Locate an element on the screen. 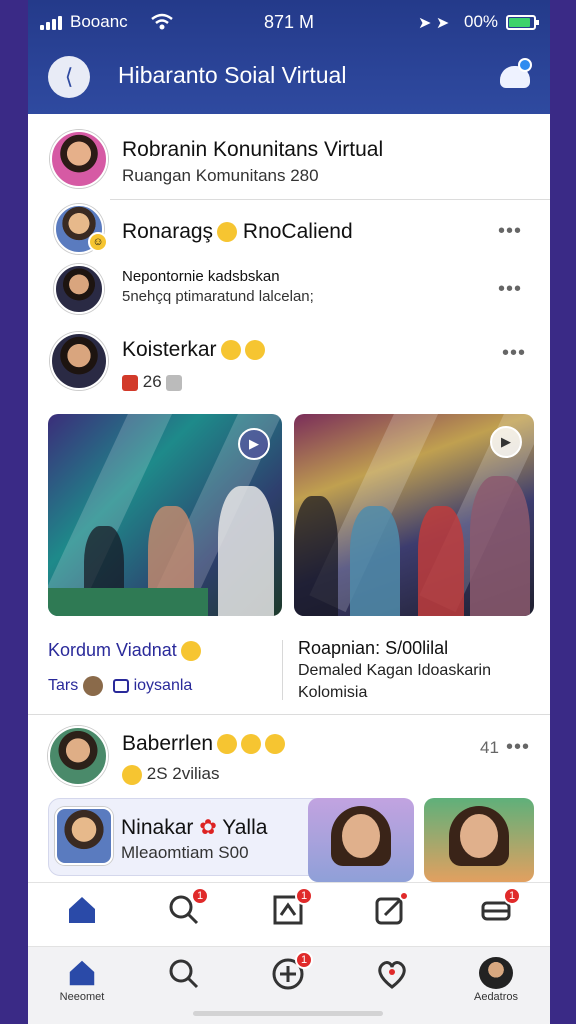 This screenshot has width=576, height=1024. nav-chat: 1 is located at coordinates (496, 911).